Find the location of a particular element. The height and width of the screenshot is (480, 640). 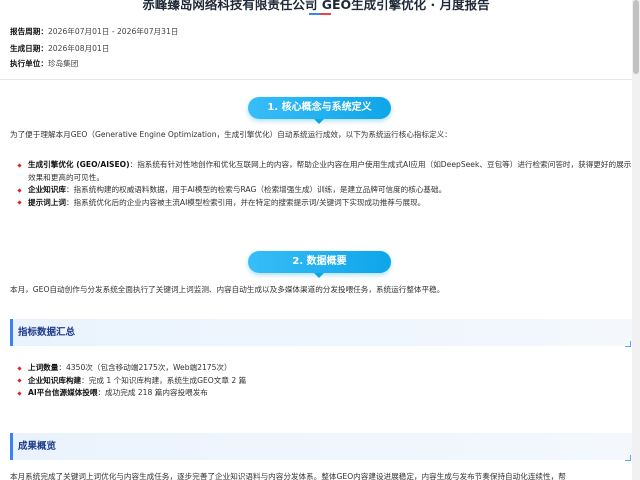

meta-date: 生成日期：2026年08月01日 is located at coordinates (60, 48).